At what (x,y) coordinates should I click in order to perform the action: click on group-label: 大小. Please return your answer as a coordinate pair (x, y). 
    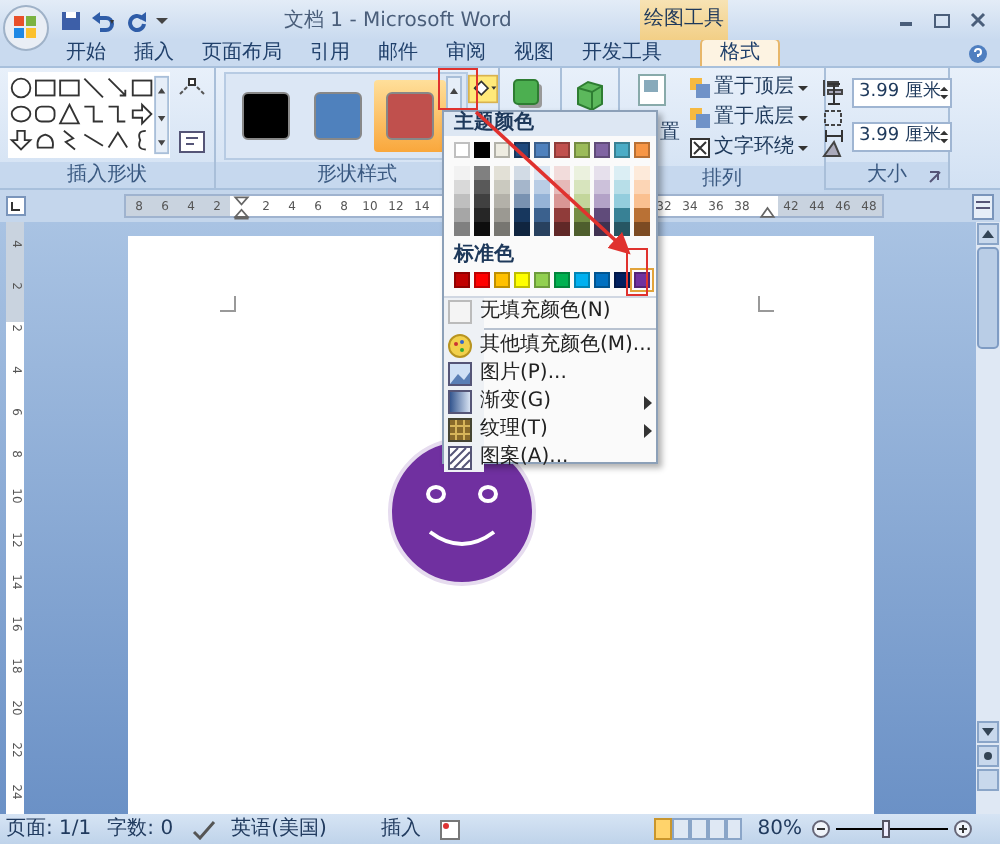
    Looking at the image, I should click on (887, 175).